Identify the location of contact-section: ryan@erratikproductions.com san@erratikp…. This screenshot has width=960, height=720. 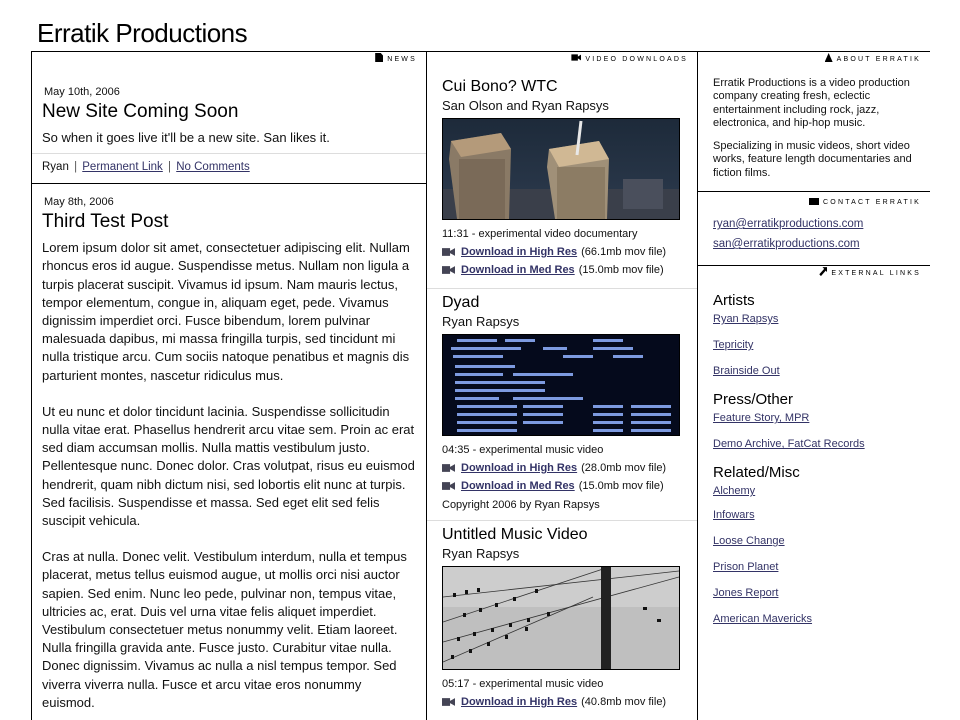
(814, 239).